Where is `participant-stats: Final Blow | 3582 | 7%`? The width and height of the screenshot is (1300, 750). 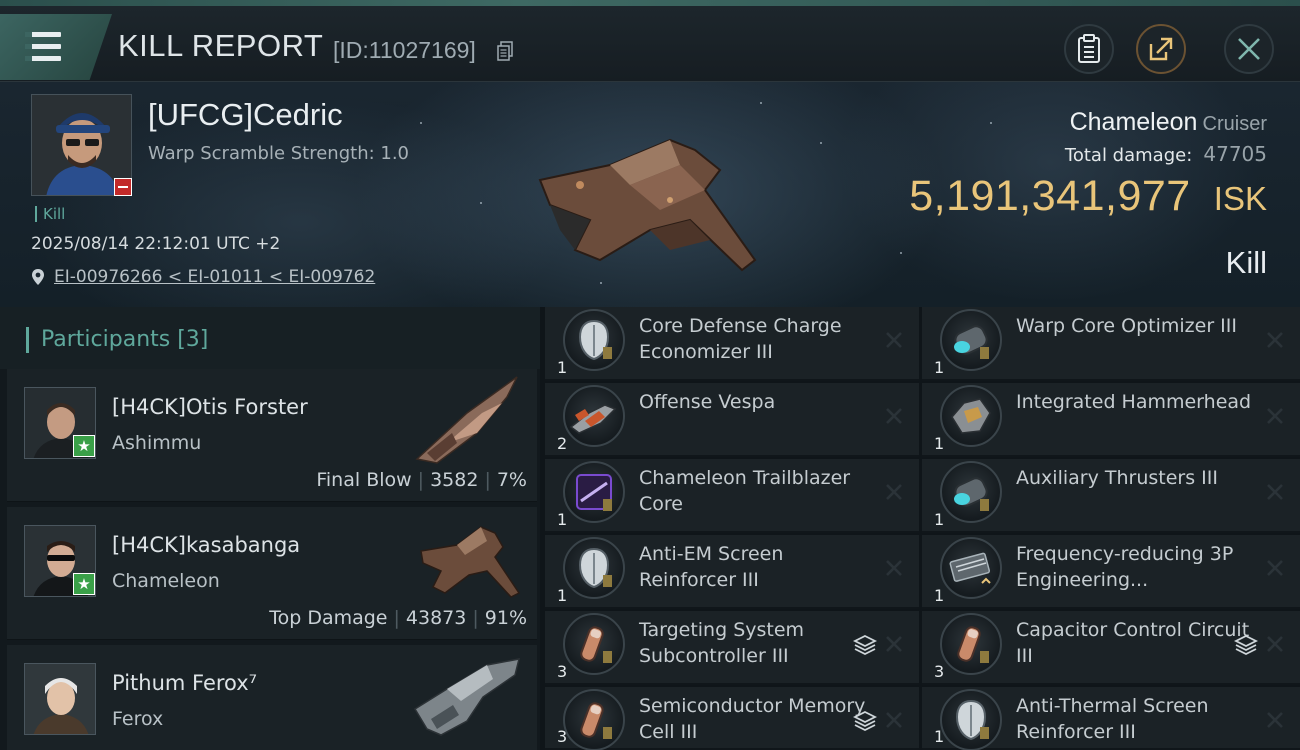
participant-stats: Final Blow | 3582 | 7% is located at coordinates (421, 480).